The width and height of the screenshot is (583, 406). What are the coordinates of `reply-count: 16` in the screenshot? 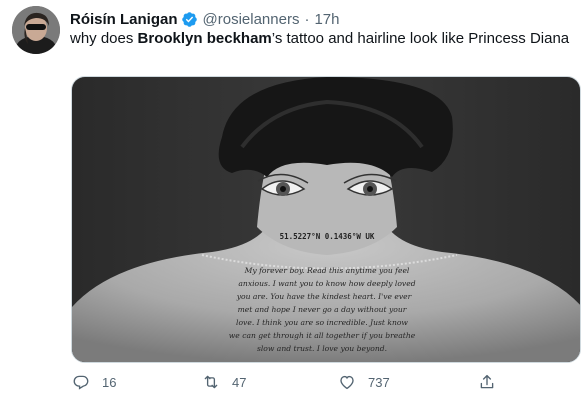 It's located at (109, 382).